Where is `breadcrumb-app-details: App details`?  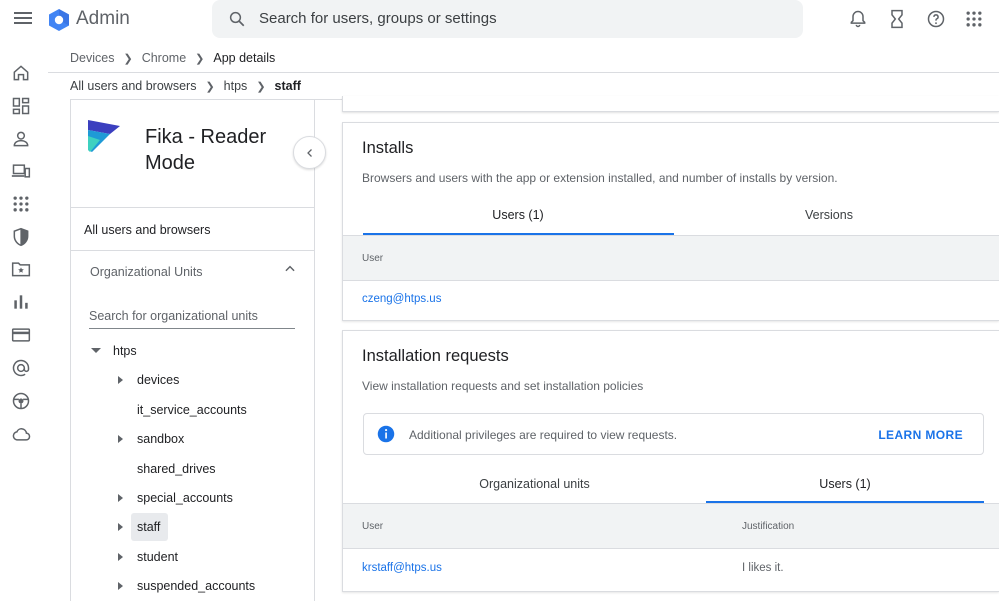 breadcrumb-app-details: App details is located at coordinates (244, 58).